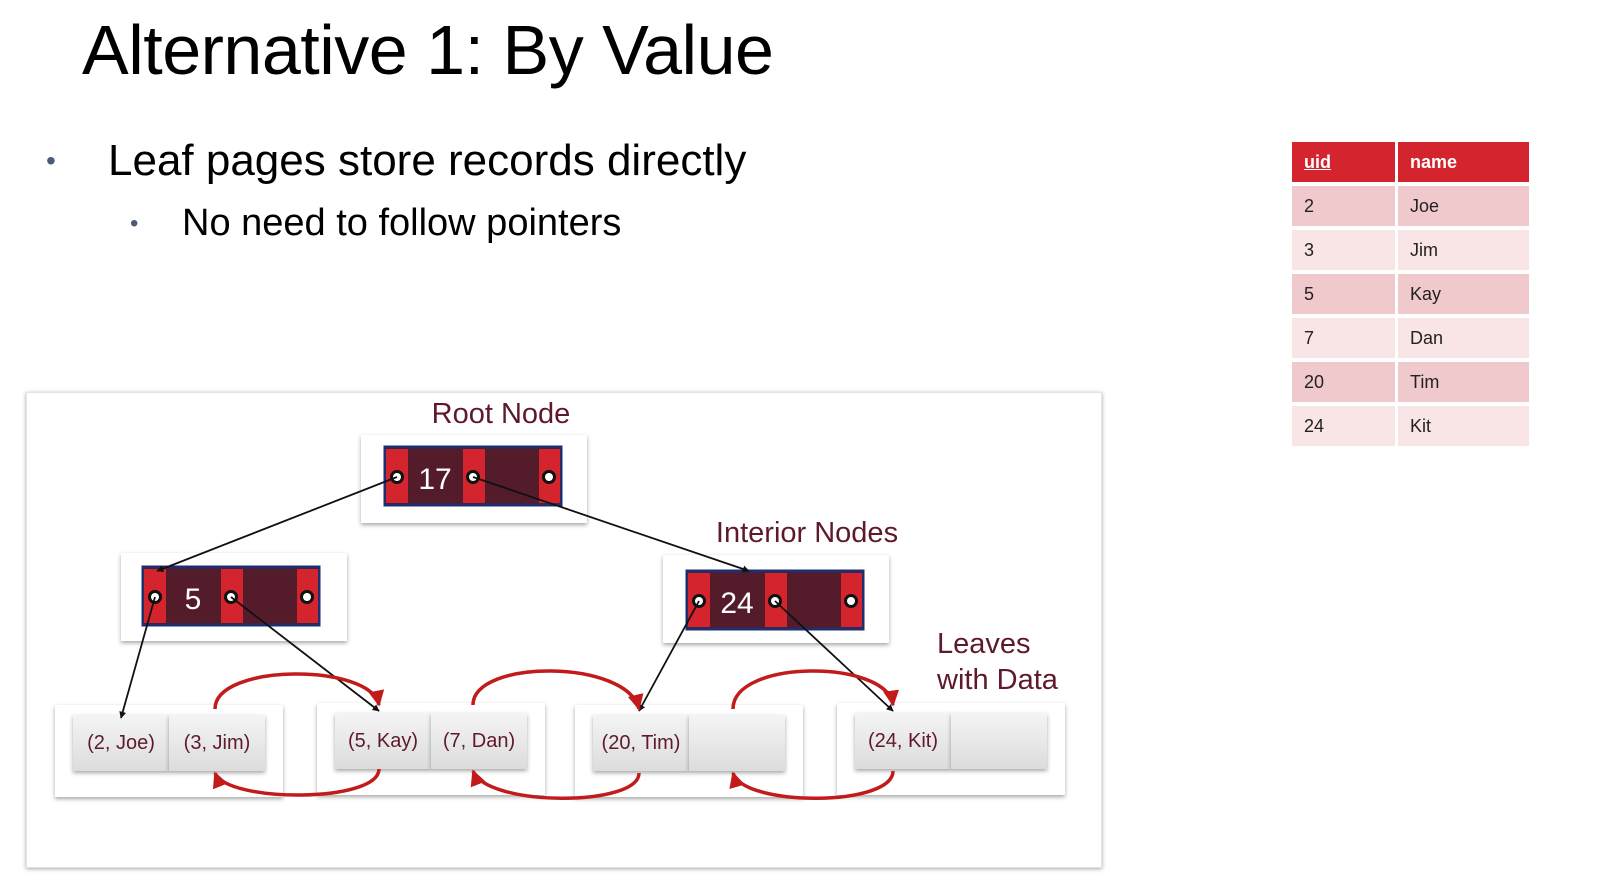 The height and width of the screenshot is (880, 1616). What do you see at coordinates (431, 749) in the screenshot?
I see `leaf-page: (5, Kay) (7, Dan)` at bounding box center [431, 749].